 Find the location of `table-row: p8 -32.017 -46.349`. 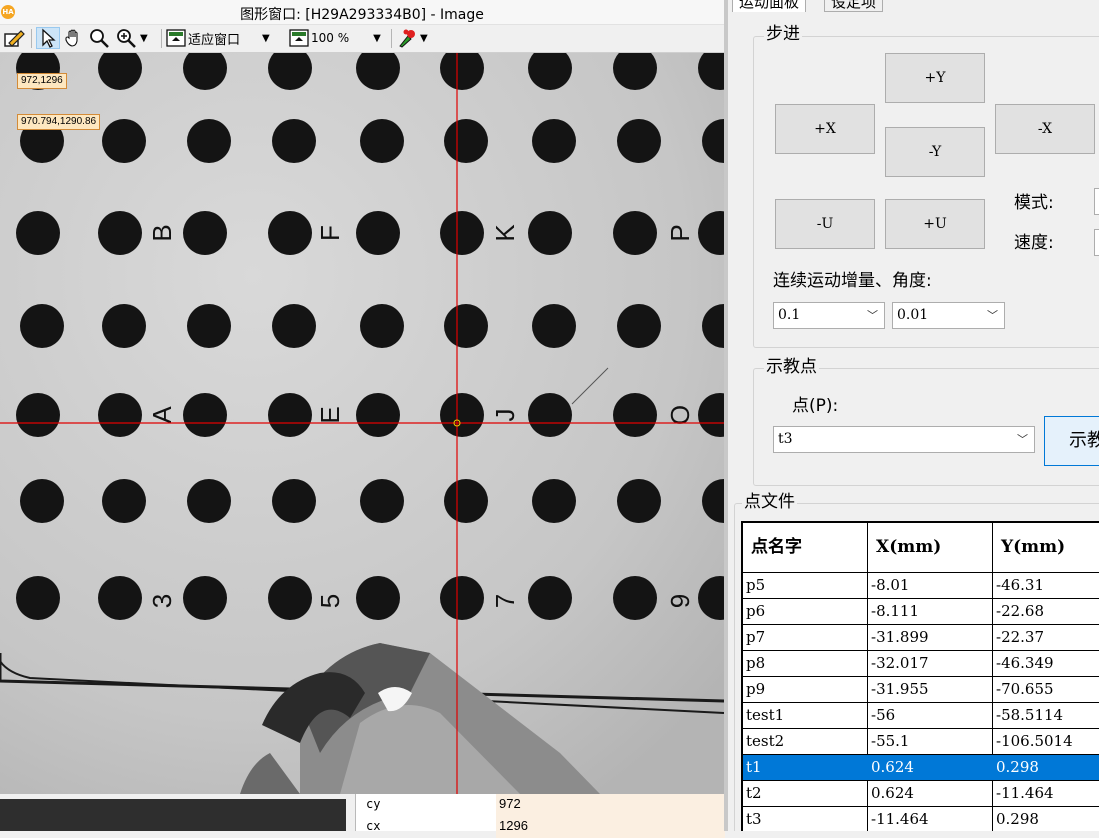

table-row: p8 -32.017 -46.349 is located at coordinates (921, 664).